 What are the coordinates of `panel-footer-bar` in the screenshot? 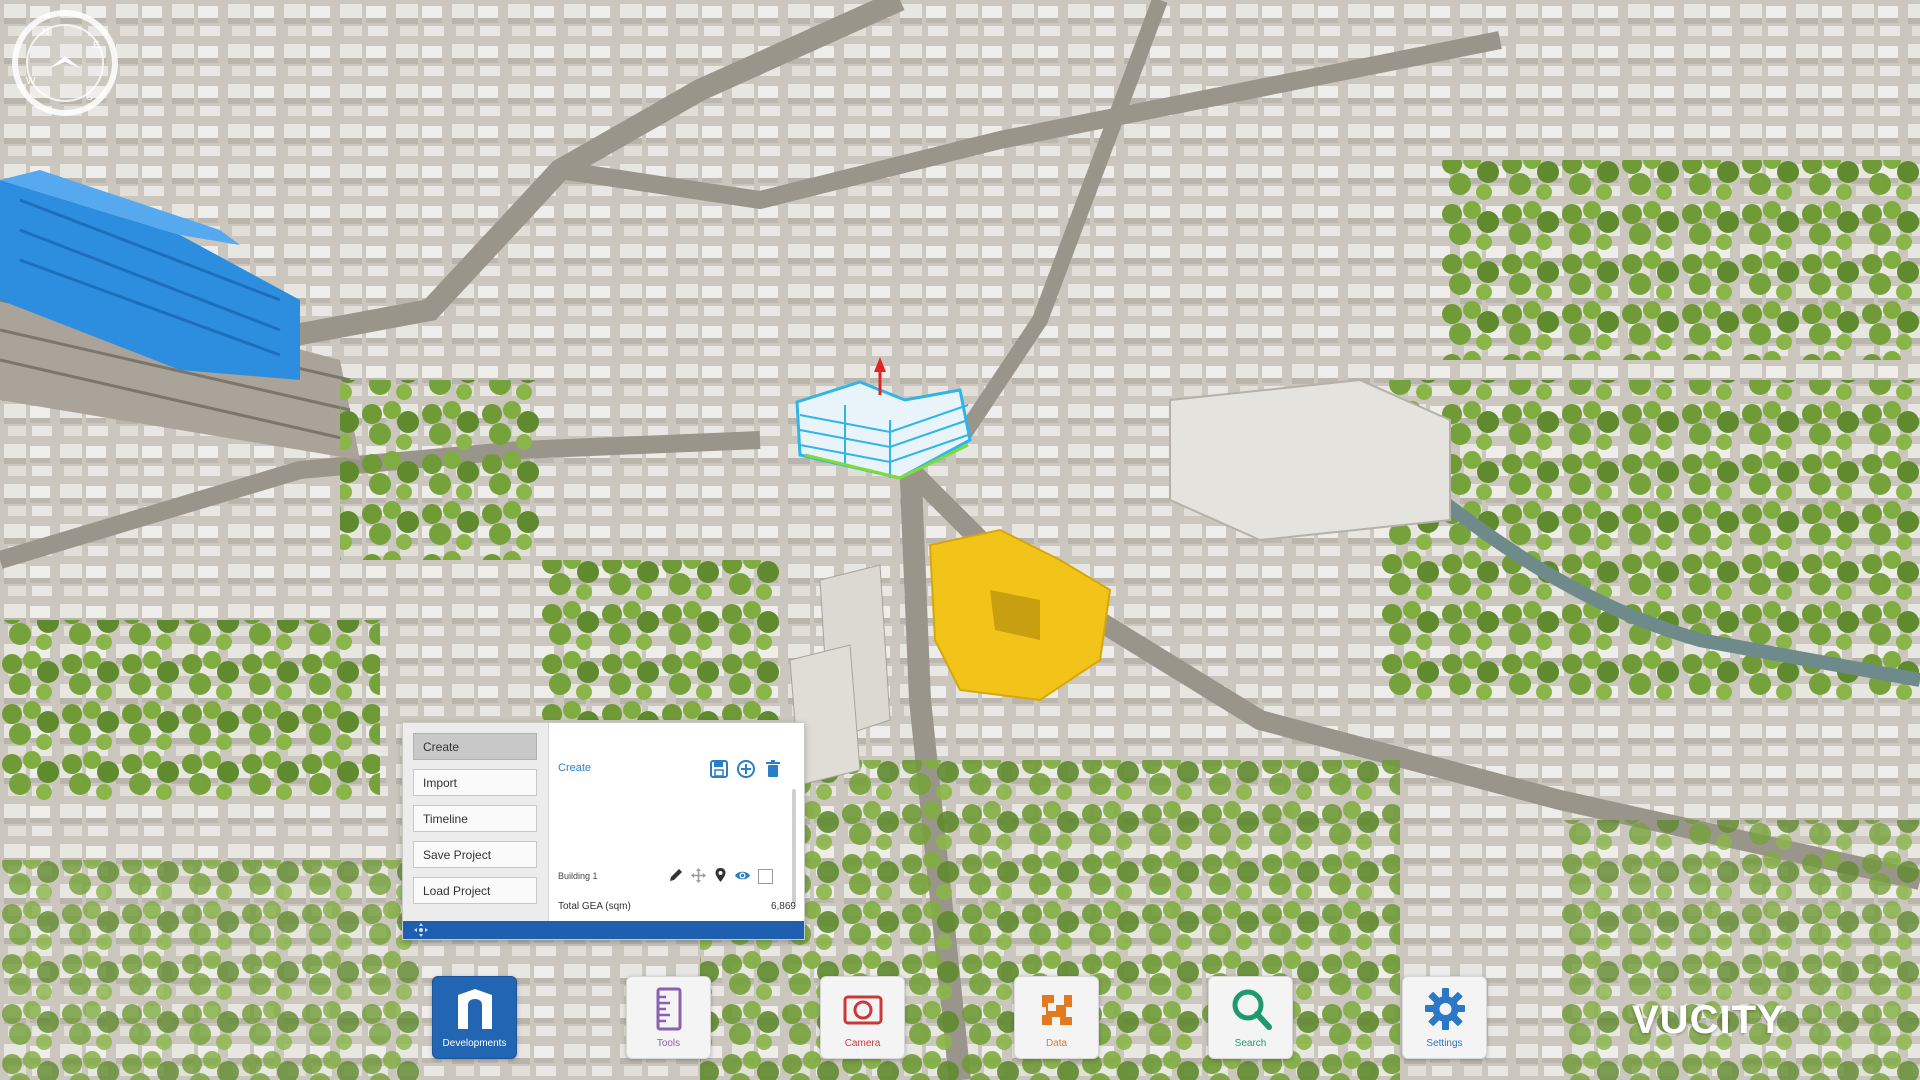 It's located at (603, 930).